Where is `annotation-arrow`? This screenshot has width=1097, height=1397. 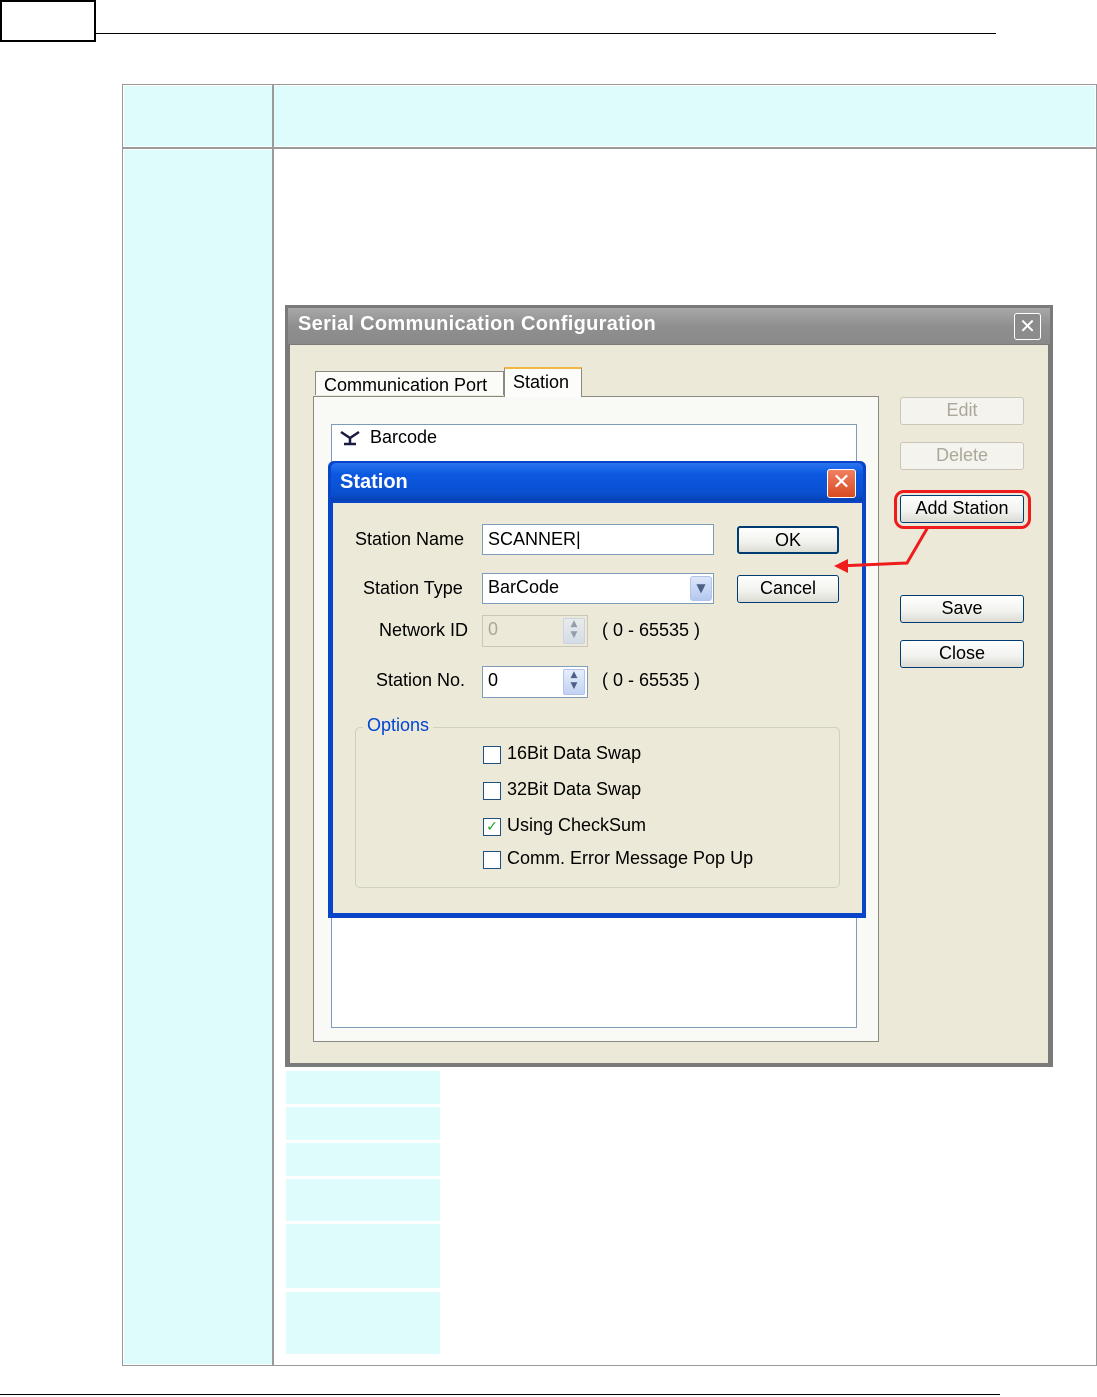 annotation-arrow is located at coordinates (882, 549).